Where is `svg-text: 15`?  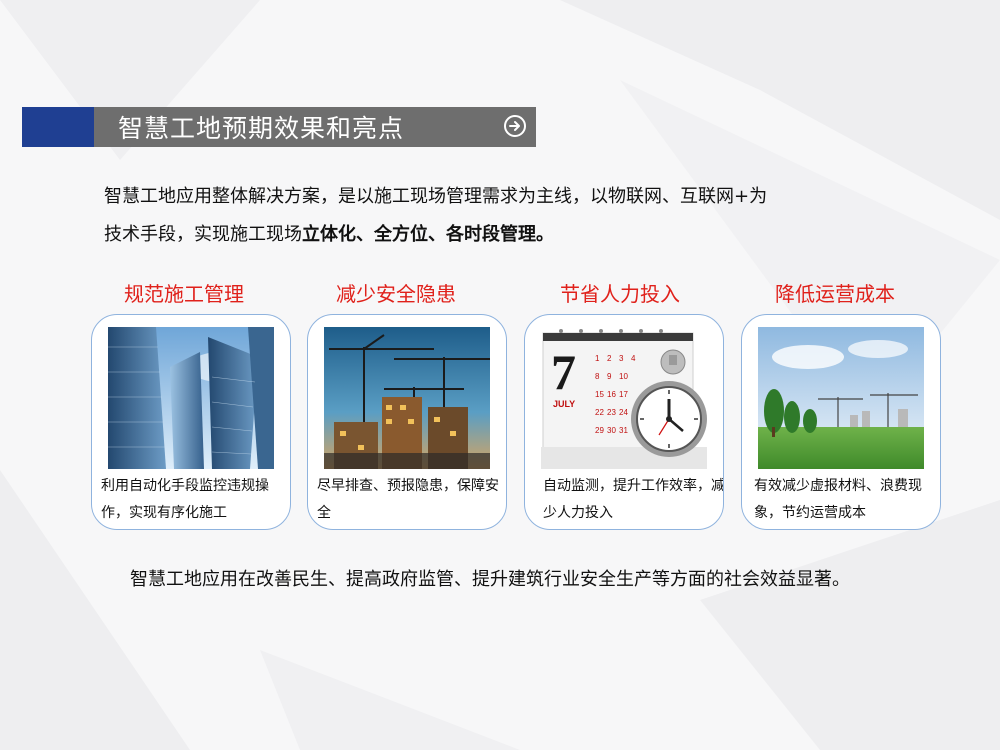
svg-text: 15 is located at coordinates (599, 394).